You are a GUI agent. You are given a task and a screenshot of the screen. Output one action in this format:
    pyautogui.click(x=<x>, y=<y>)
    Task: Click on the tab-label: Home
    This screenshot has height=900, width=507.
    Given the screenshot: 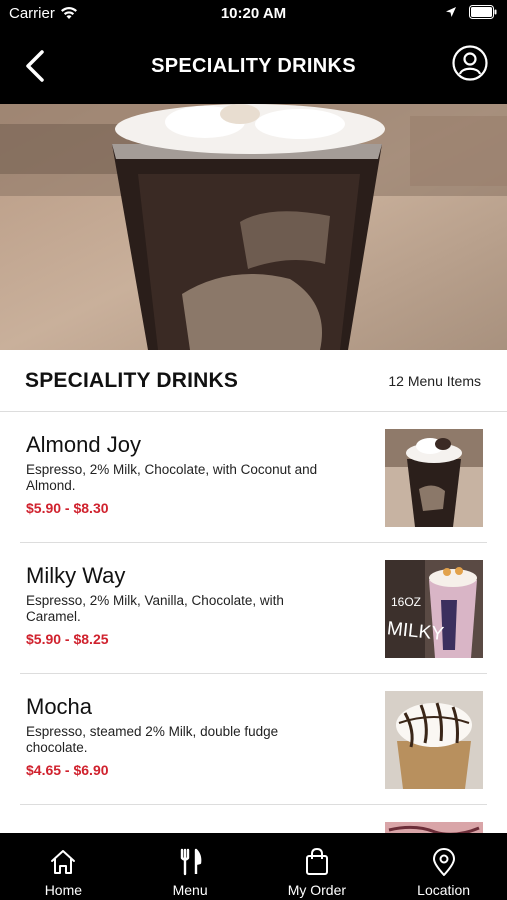 What is the action you would take?
    pyautogui.click(x=63, y=890)
    